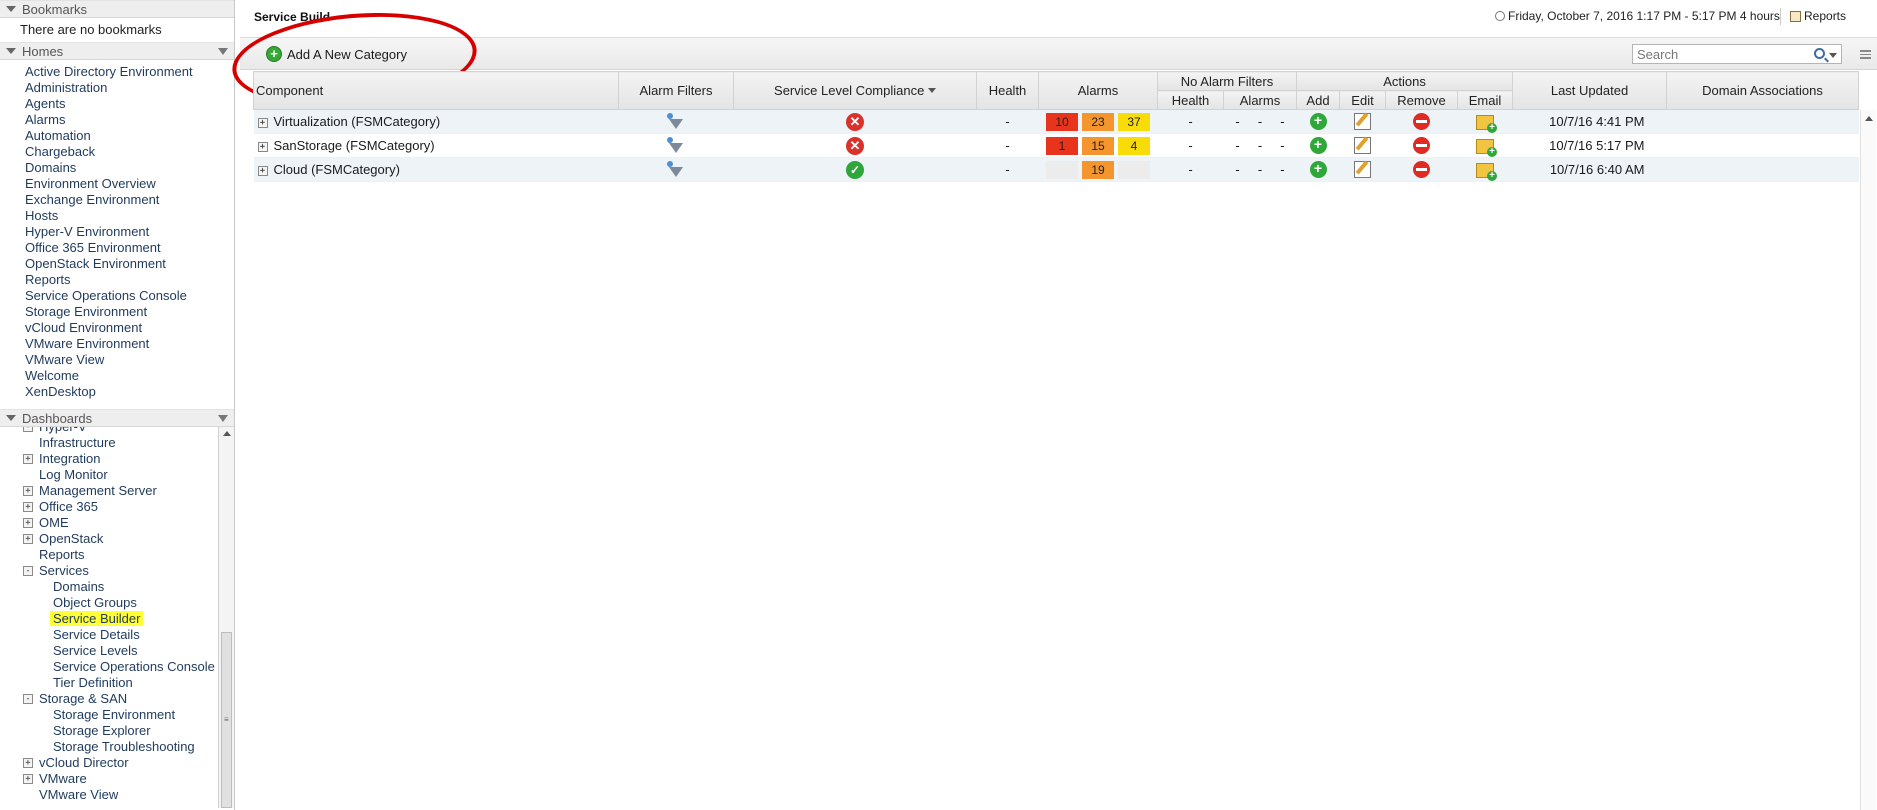  What do you see at coordinates (676, 90) in the screenshot?
I see `col-alarm-filters: Alarm Filters` at bounding box center [676, 90].